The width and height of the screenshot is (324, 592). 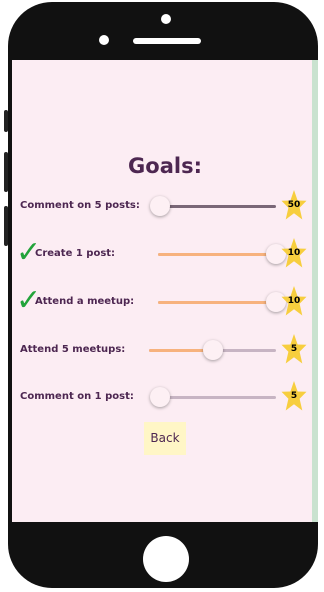 I want to click on goal-row: Comment on 1 post: 5, so click(x=165, y=398).